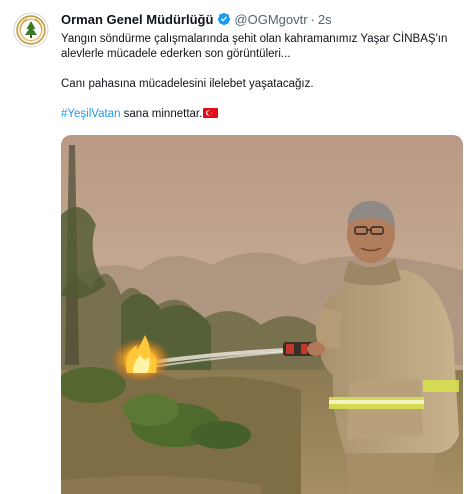 Image resolution: width=473 pixels, height=494 pixels. Describe the element at coordinates (270, 19) in the screenshot. I see `author-handle: @OGMgovtr` at that location.